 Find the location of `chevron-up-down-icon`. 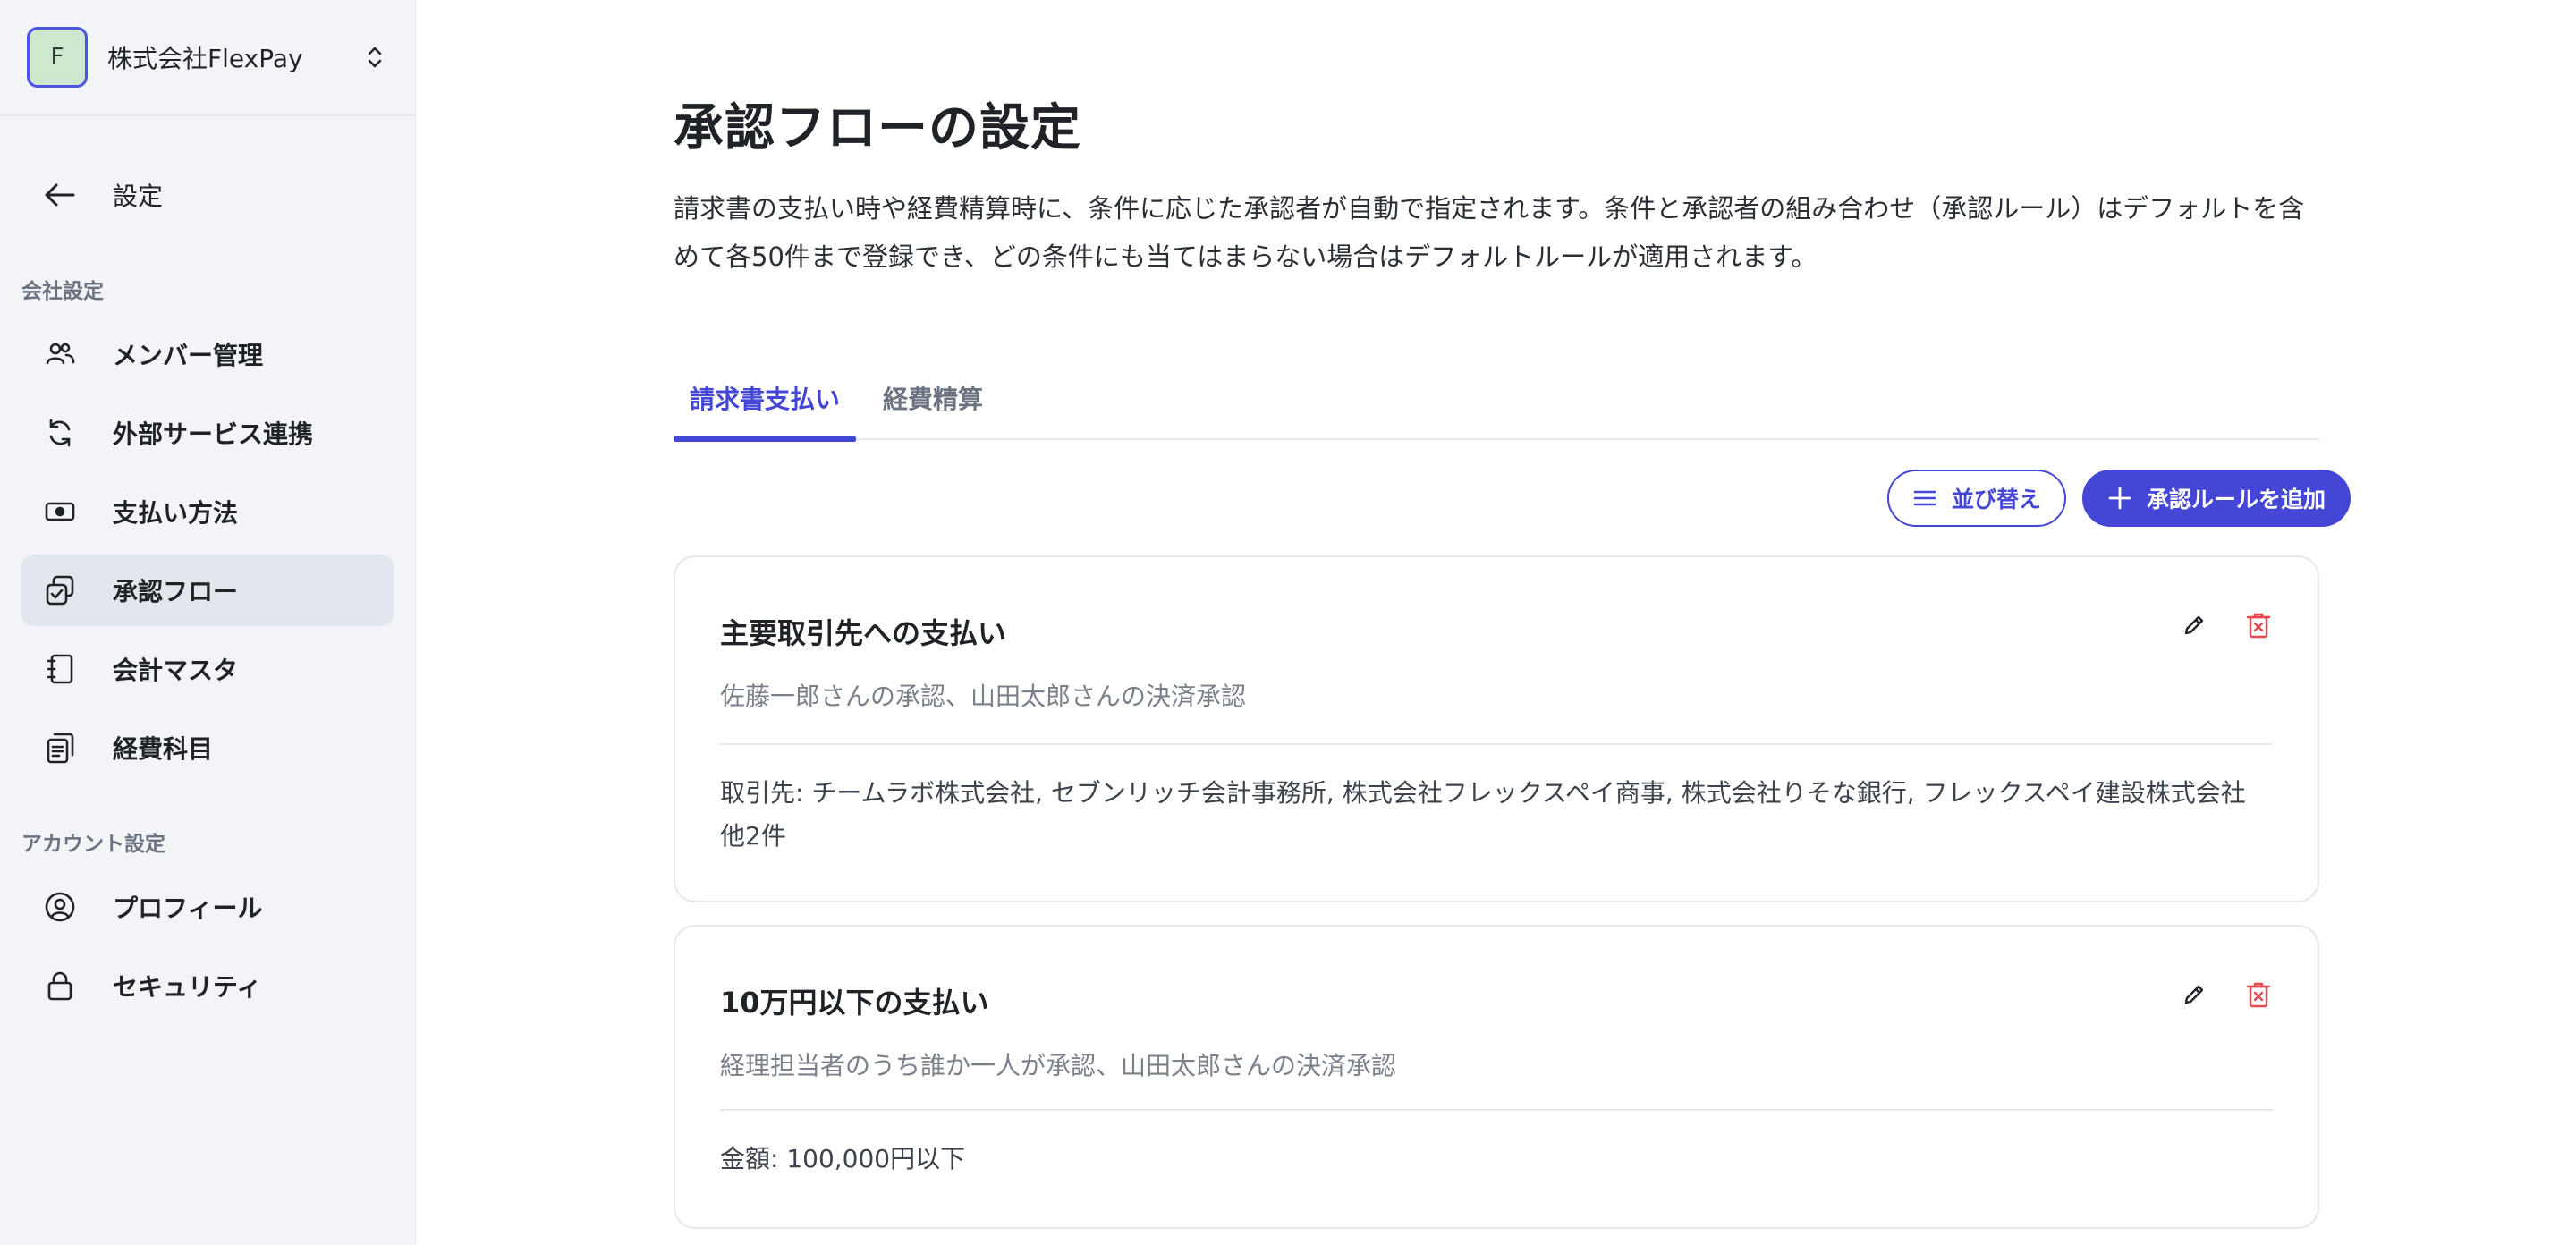

chevron-up-down-icon is located at coordinates (374, 57).